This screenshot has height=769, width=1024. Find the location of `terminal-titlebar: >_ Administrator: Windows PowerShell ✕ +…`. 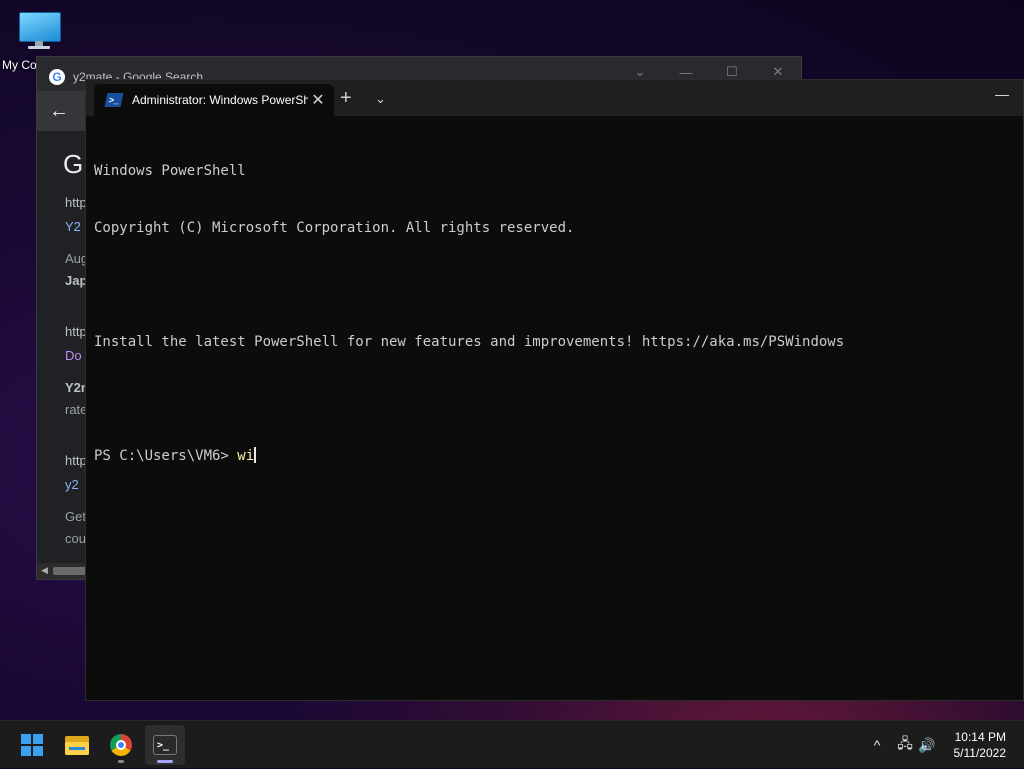

terminal-titlebar: >_ Administrator: Windows PowerShell ✕ +… is located at coordinates (554, 98).